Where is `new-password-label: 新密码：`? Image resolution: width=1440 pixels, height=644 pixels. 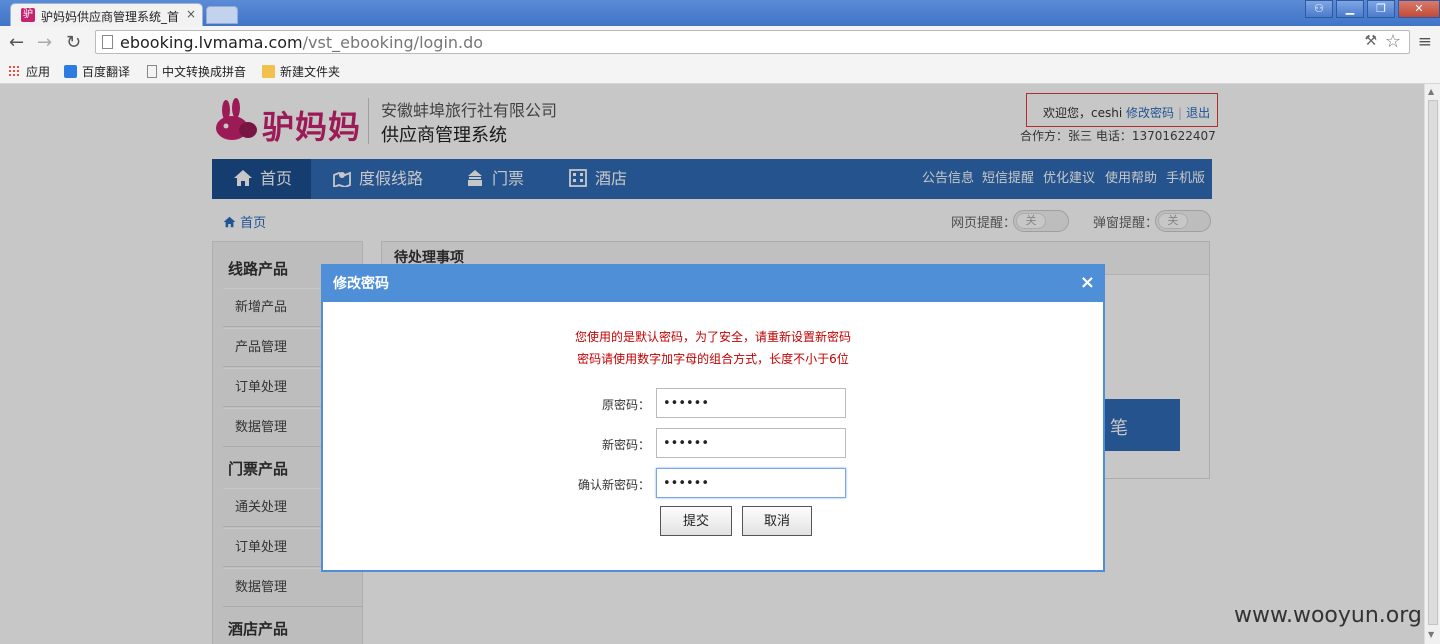
new-password-label: 新密码： is located at coordinates (625, 445).